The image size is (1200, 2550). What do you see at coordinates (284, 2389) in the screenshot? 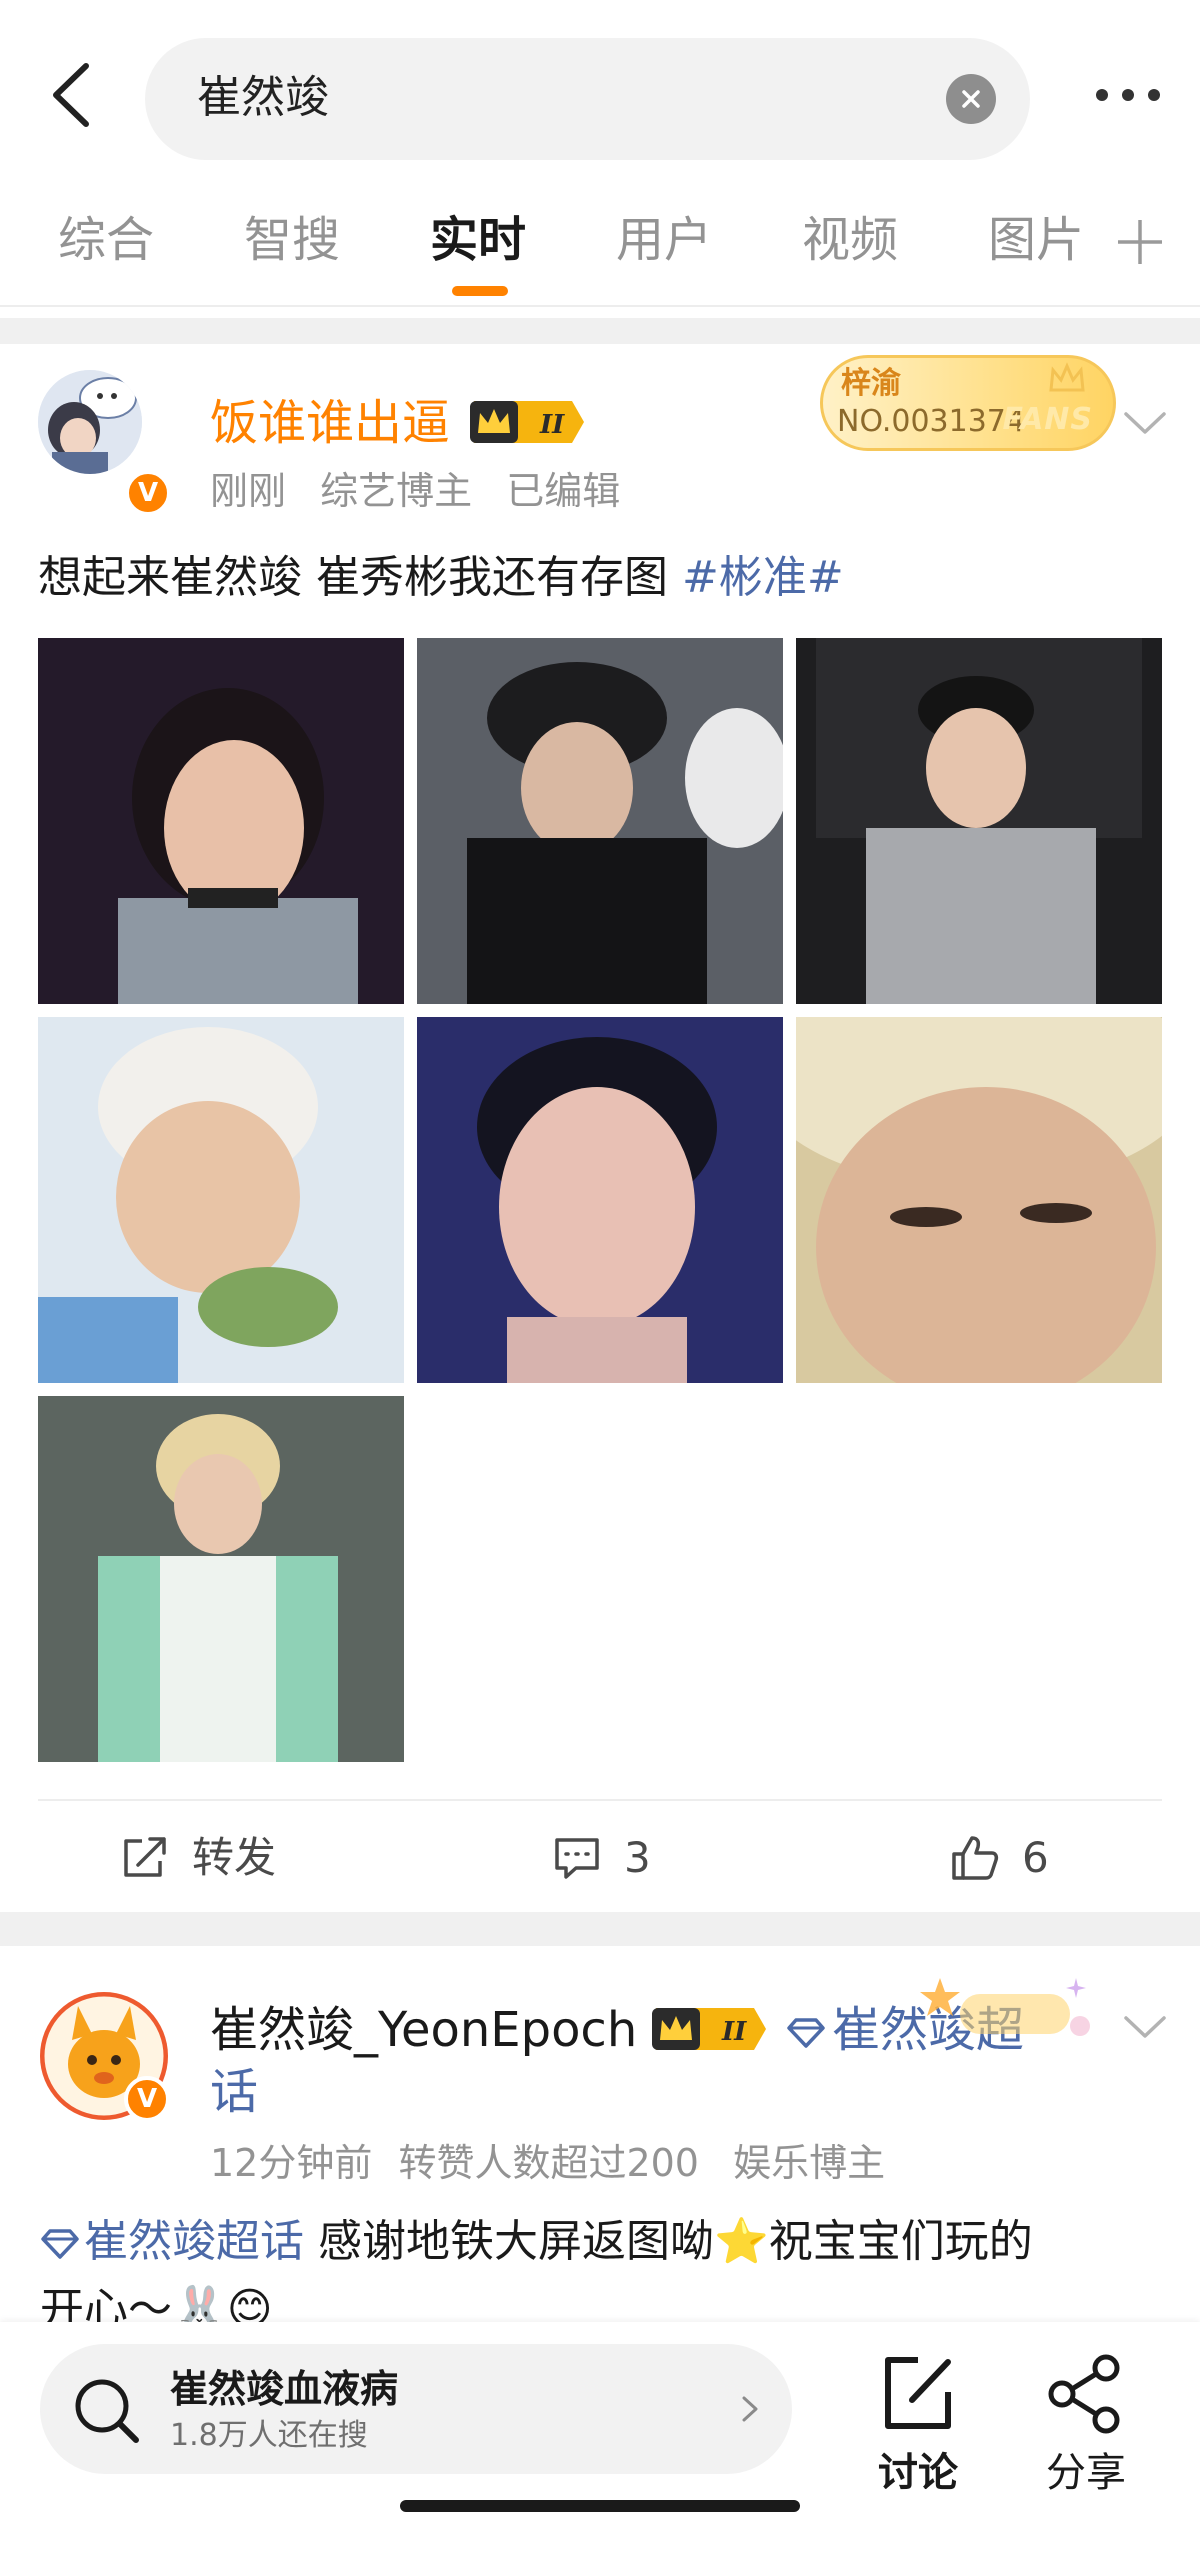
I see `hot-search-title: 崔然竣血液病` at bounding box center [284, 2389].